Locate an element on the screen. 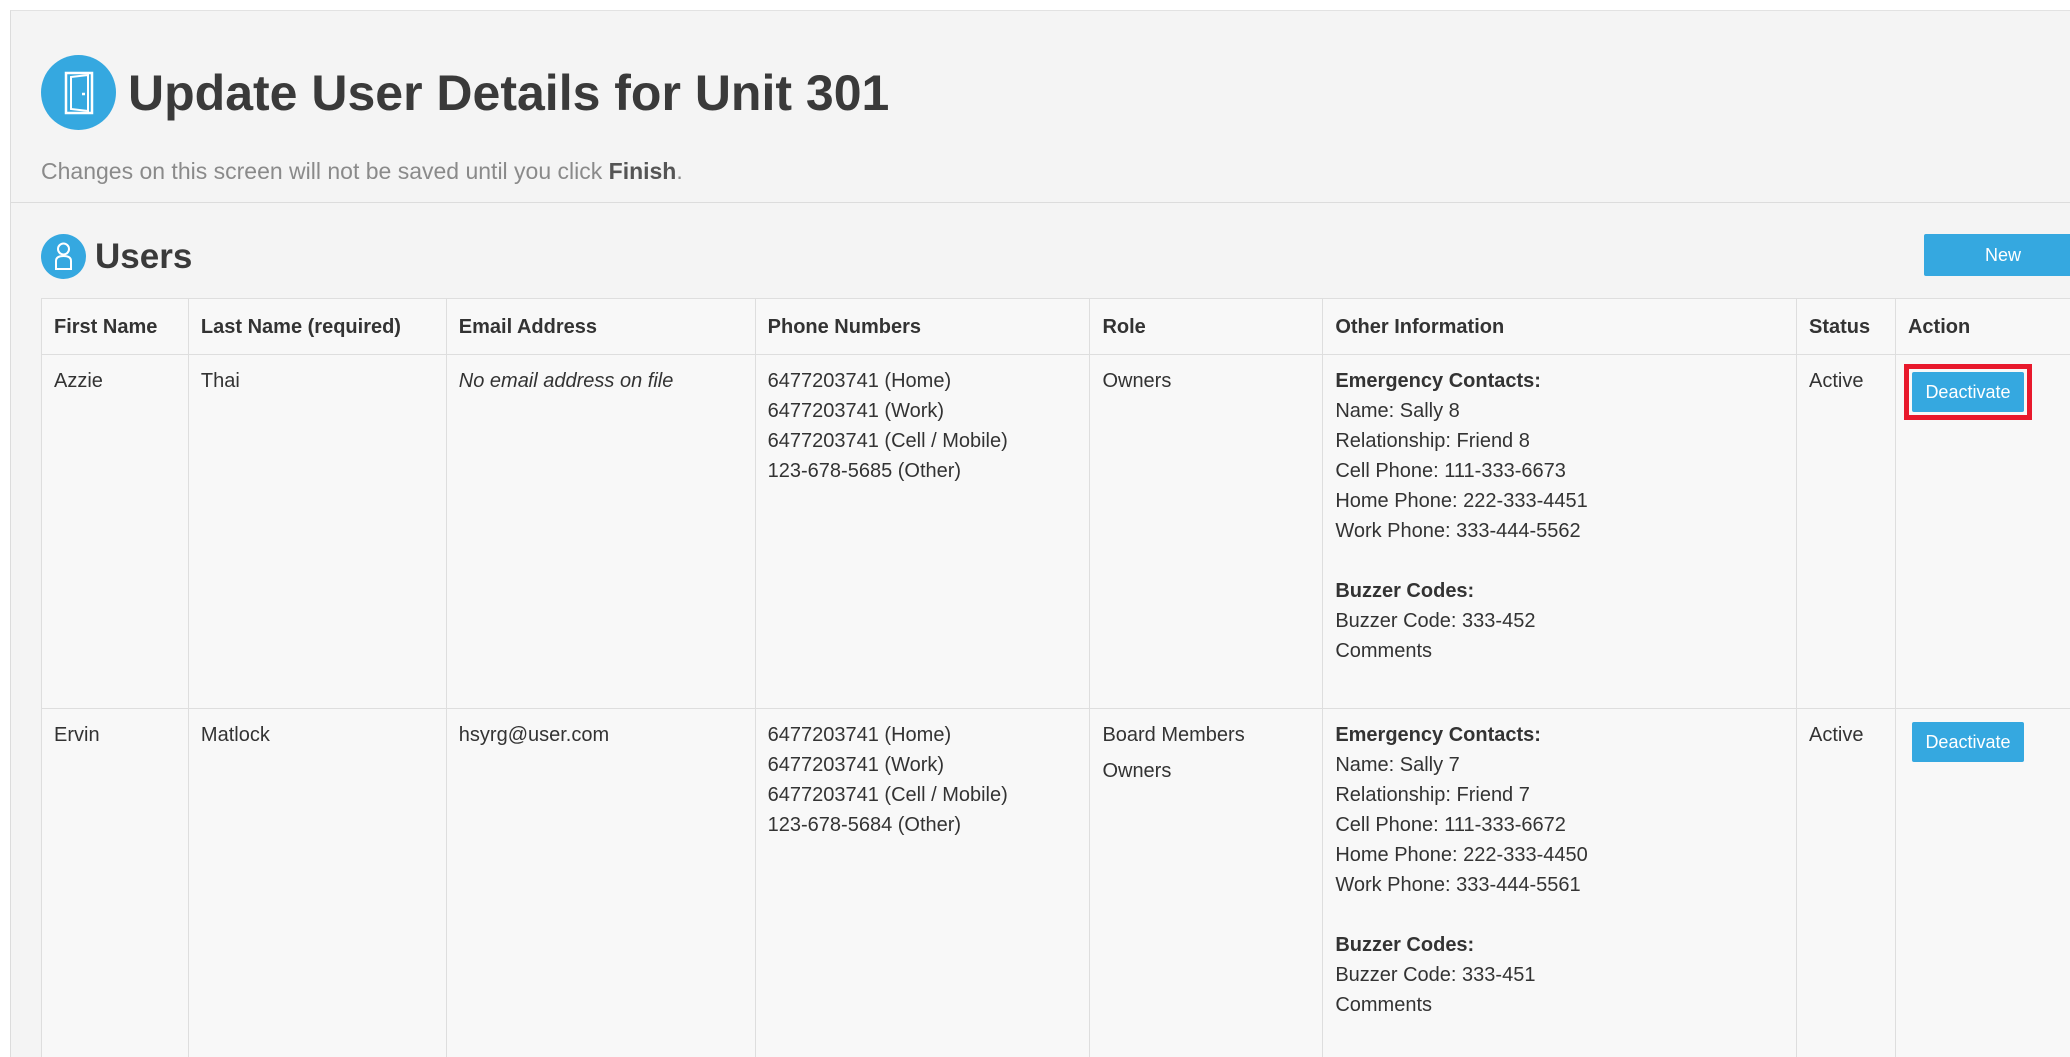 The height and width of the screenshot is (1057, 2070). col-header-email: Email Address is located at coordinates (600, 326).